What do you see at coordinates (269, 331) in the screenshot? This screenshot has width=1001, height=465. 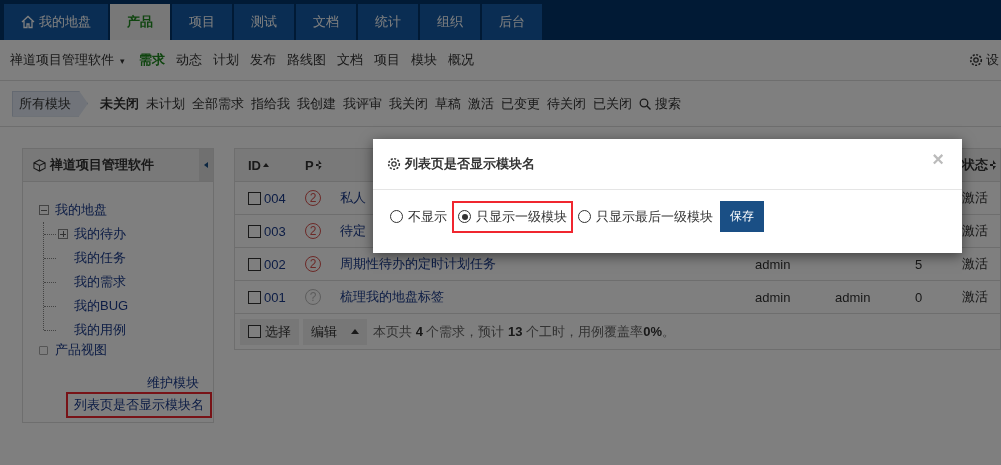 I see `select-all-checkbox: 选择` at bounding box center [269, 331].